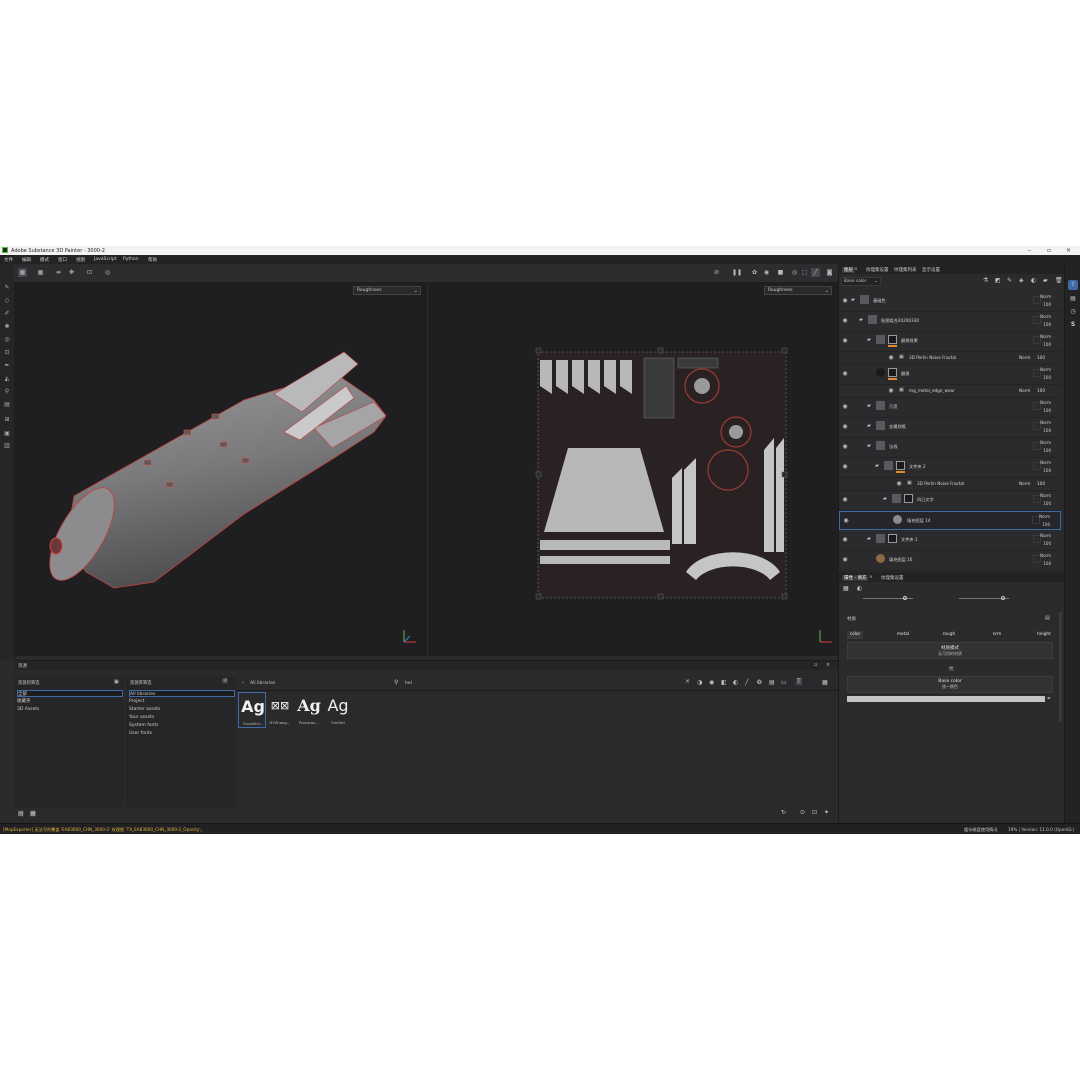 This screenshot has width=1080, height=1080. What do you see at coordinates (33, 813) in the screenshot?
I see `shelf-view-grid-icon: ▦` at bounding box center [33, 813].